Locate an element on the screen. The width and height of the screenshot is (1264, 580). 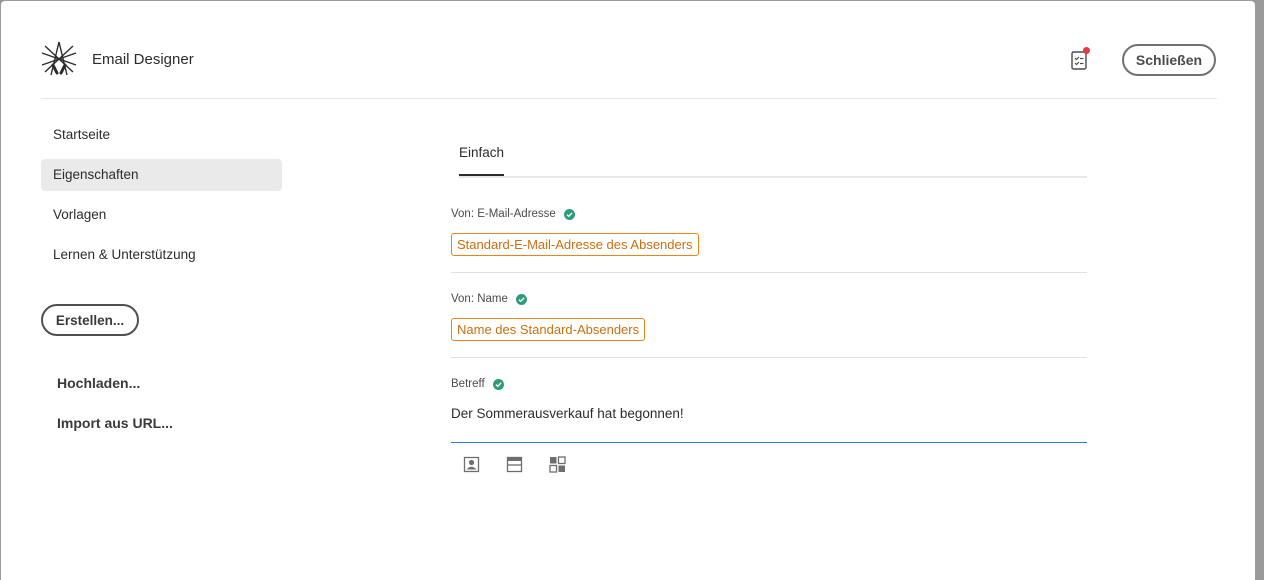
subject-input: Der Sommerausverkauf hat begonnen! is located at coordinates (769, 423).